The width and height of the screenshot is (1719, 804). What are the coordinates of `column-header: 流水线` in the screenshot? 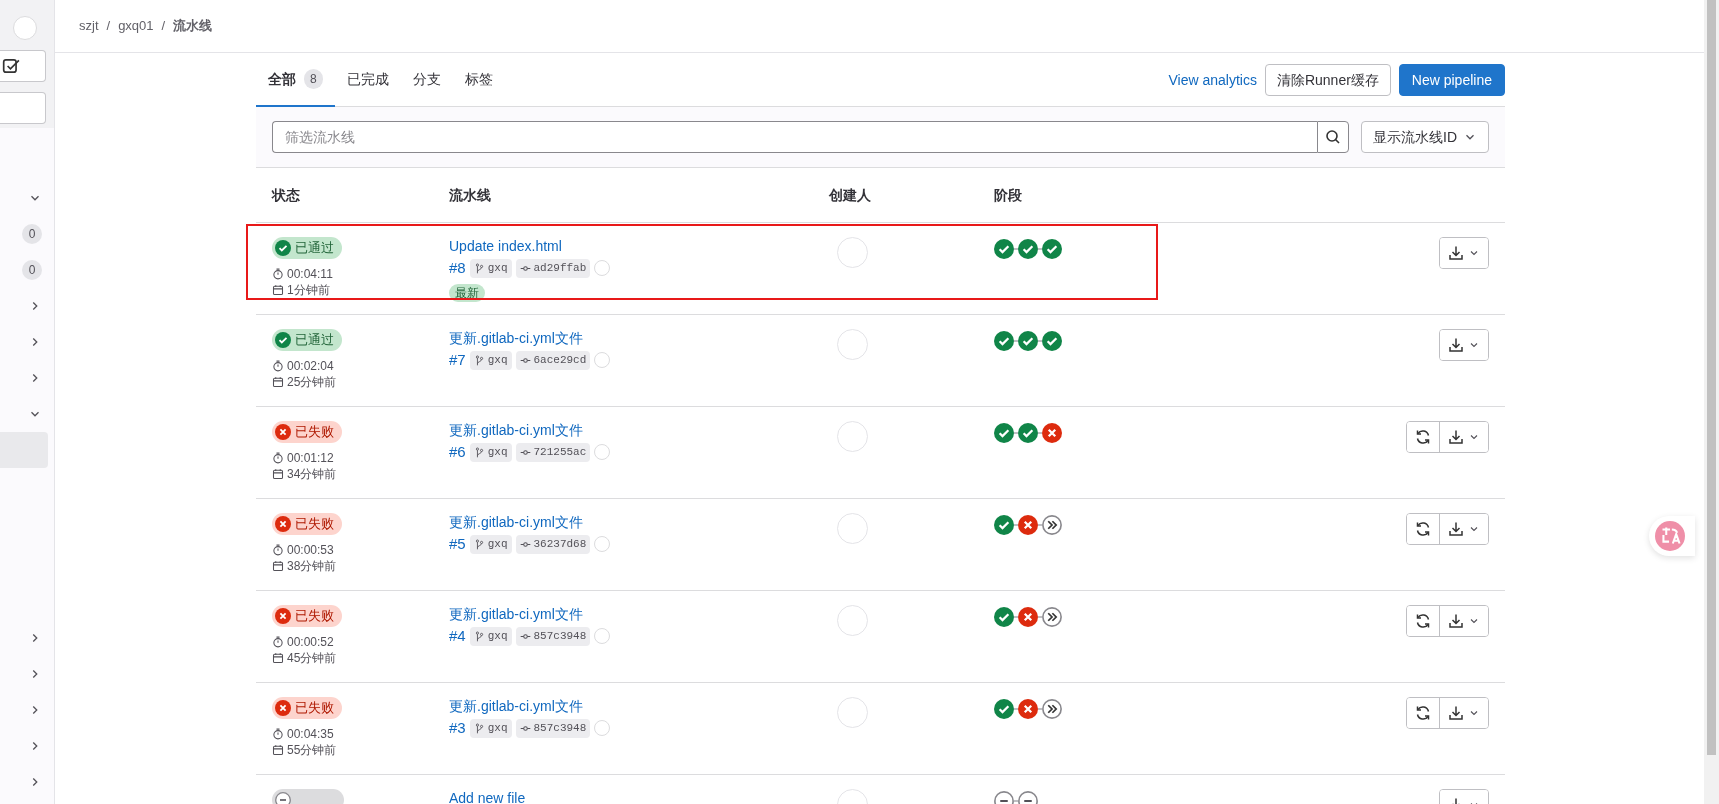 It's located at (470, 195).